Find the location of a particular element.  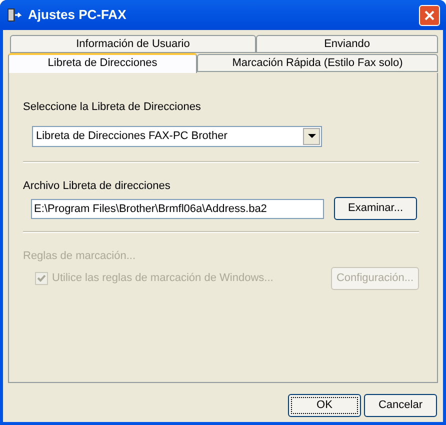

ok-button: OK is located at coordinates (324, 405).